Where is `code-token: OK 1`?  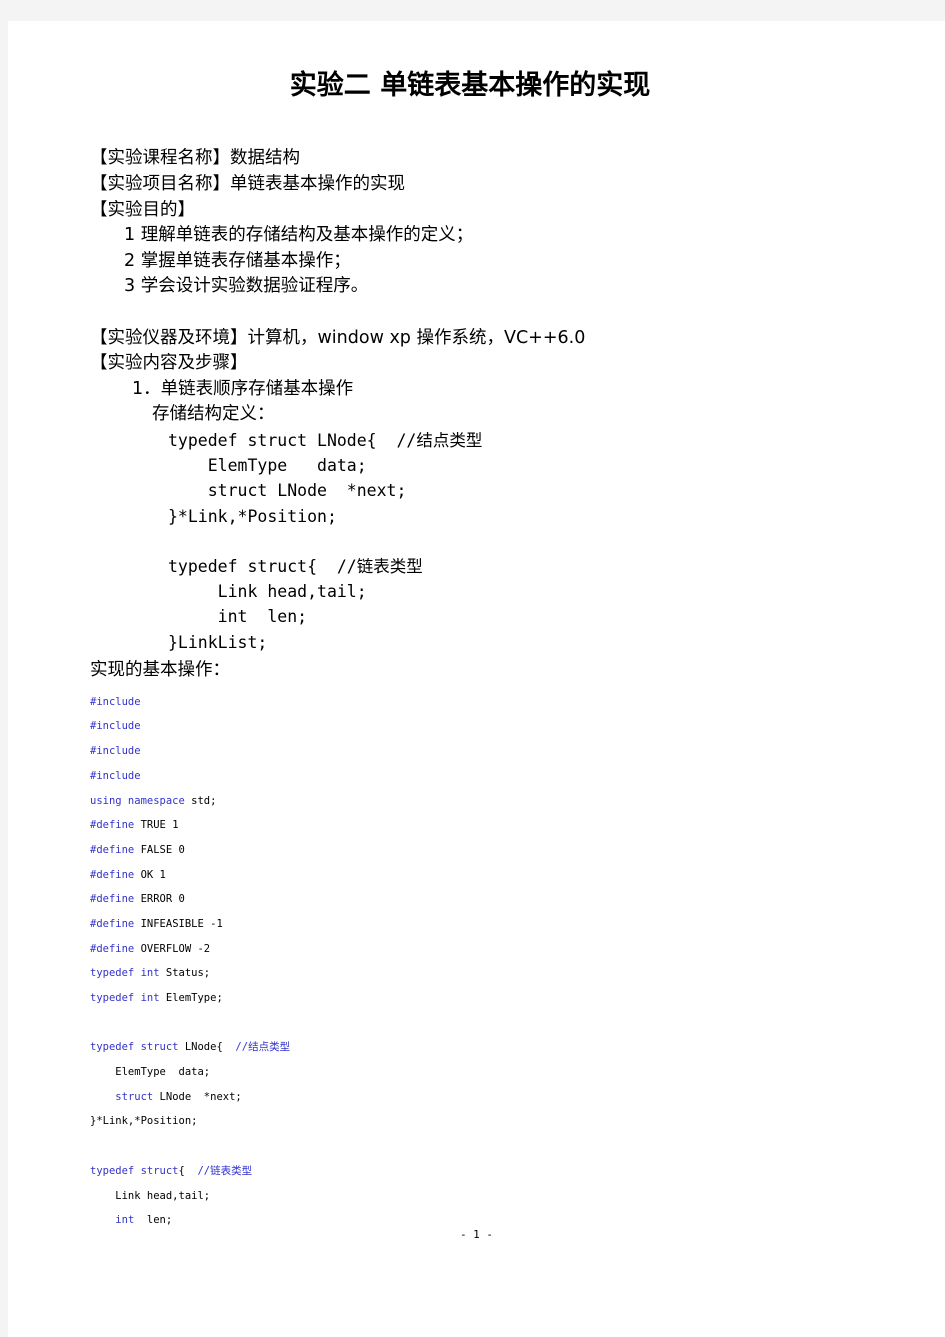
code-token: OK 1 is located at coordinates (150, 874).